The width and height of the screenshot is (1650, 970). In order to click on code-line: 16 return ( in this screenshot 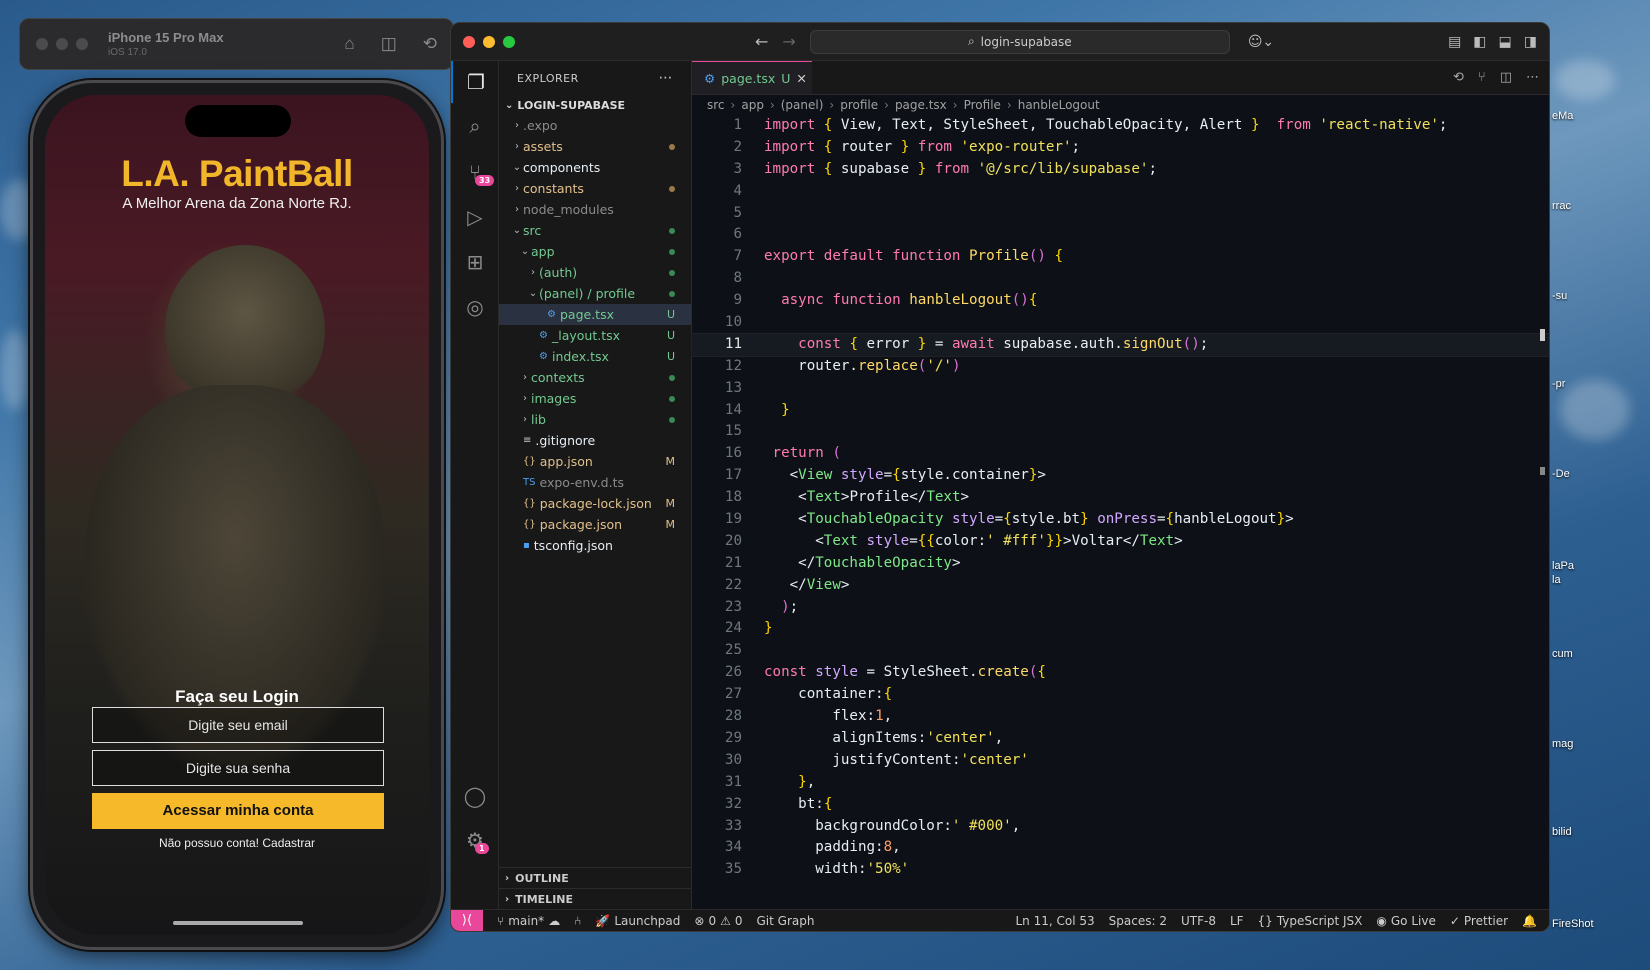, I will do `click(1120, 454)`.